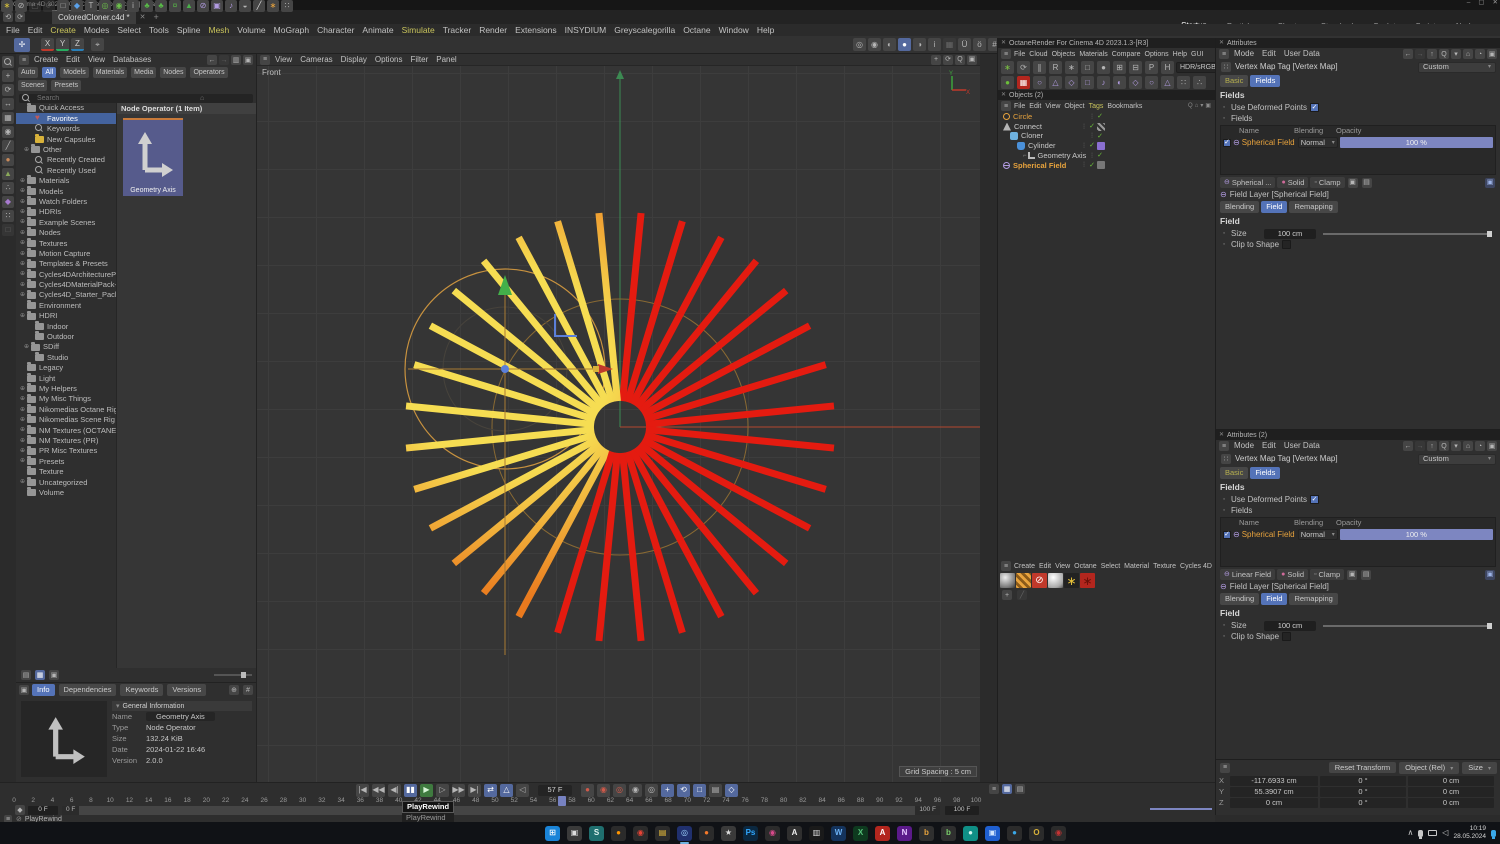  Describe the element at coordinates (66, 190) in the screenshot. I see `asset-tree-item: ⊕ Models` at that location.